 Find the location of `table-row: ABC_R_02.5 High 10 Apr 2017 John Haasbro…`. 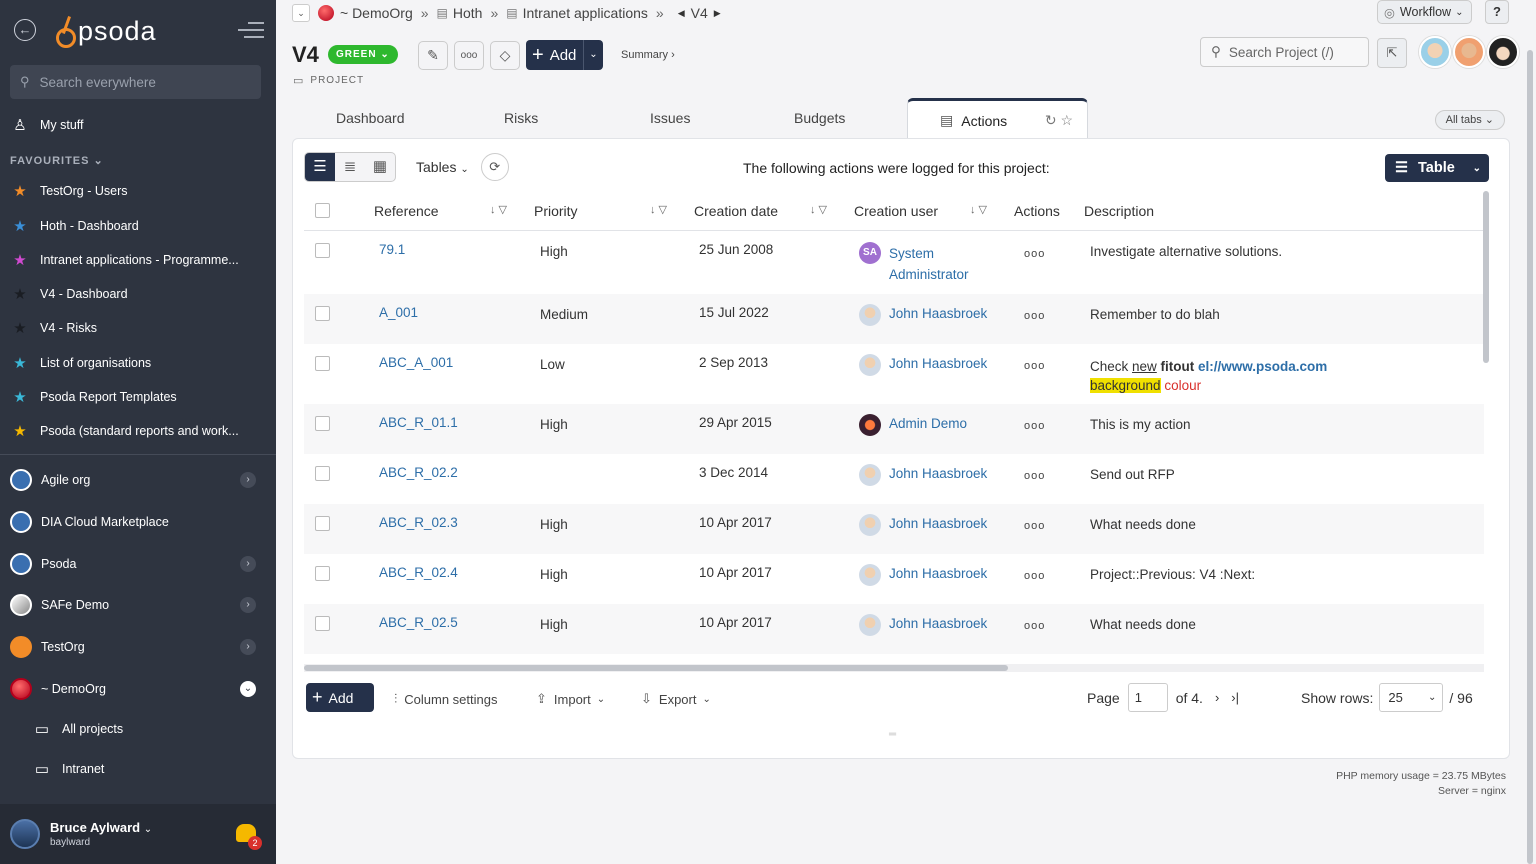

table-row: ABC_R_02.5 High 10 Apr 2017 John Haasbro… is located at coordinates (894, 629).